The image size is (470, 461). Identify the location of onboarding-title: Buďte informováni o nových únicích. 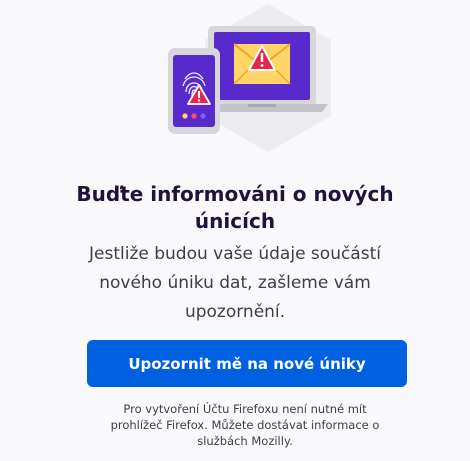
(235, 207).